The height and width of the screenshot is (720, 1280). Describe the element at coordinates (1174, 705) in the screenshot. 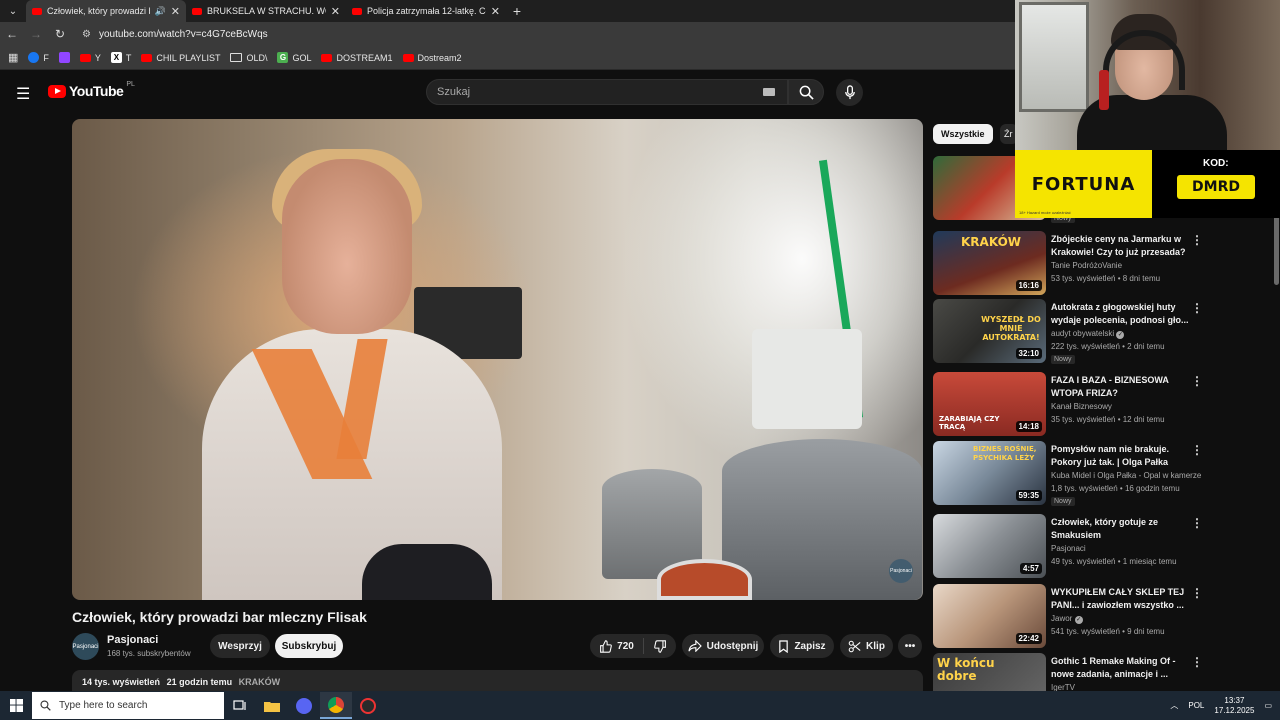

I see `chevron-up-icon: ︿` at that location.